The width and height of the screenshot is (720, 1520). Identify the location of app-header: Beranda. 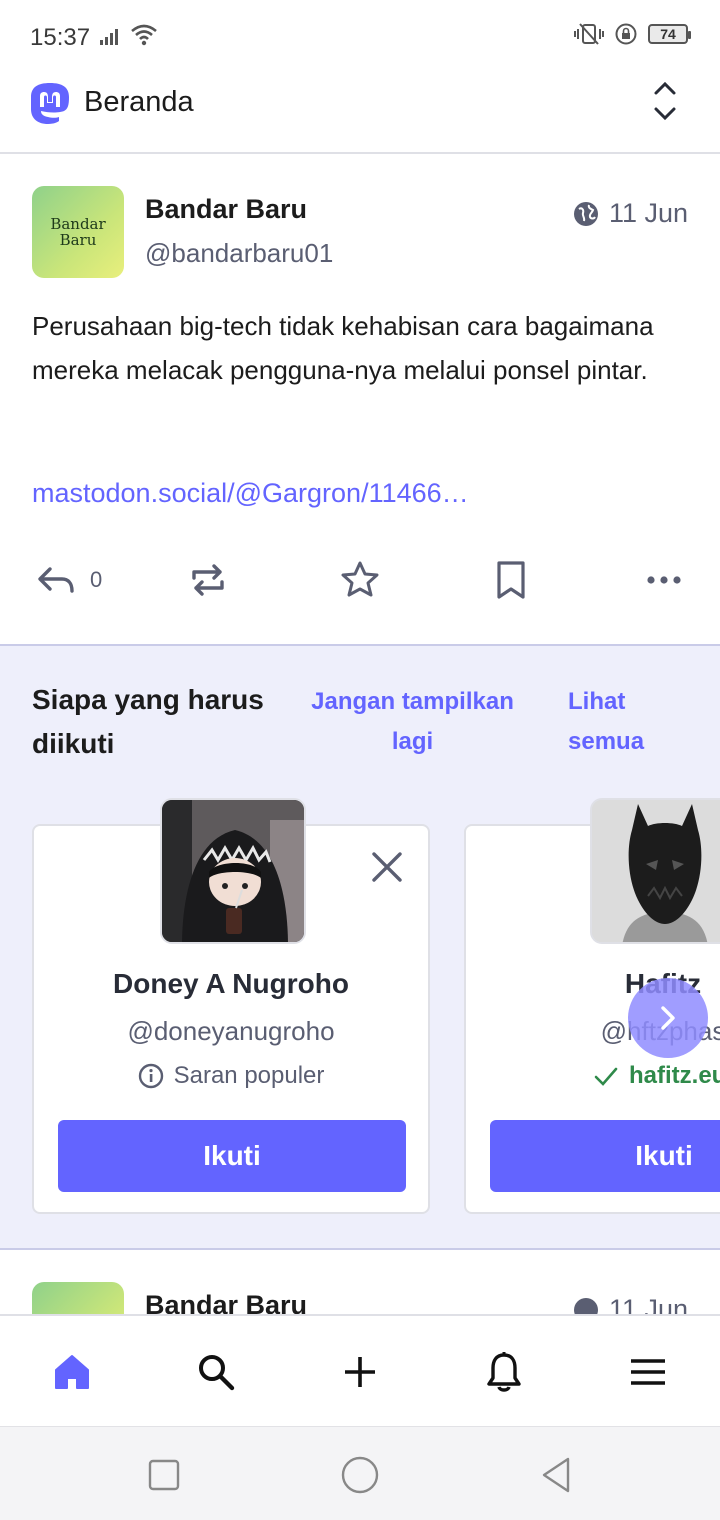
(360, 113).